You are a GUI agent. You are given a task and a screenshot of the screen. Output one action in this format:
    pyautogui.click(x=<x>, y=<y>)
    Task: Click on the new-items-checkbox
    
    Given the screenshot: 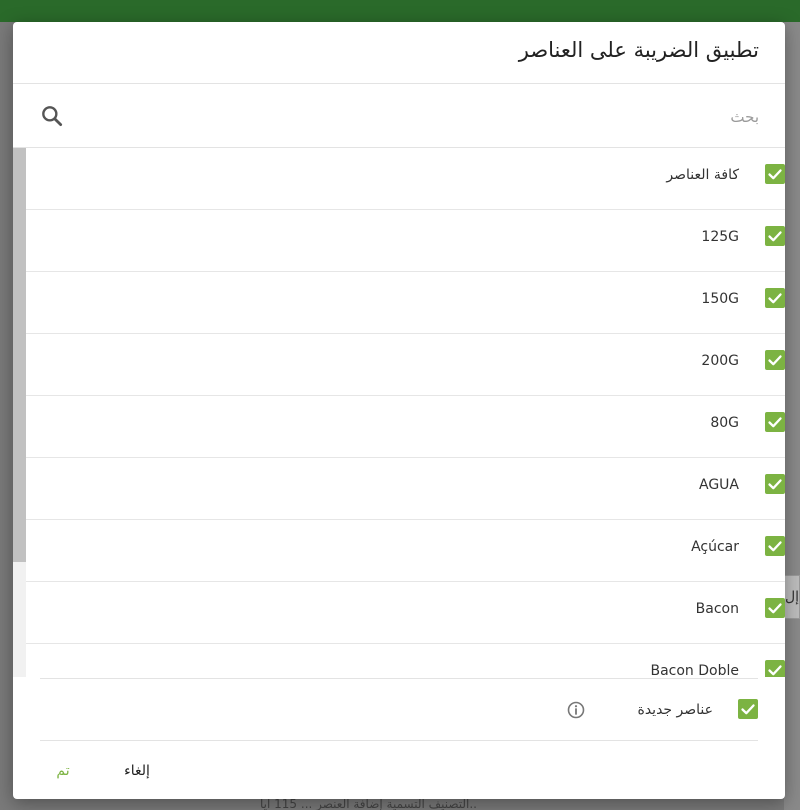 What is the action you would take?
    pyautogui.click(x=748, y=709)
    